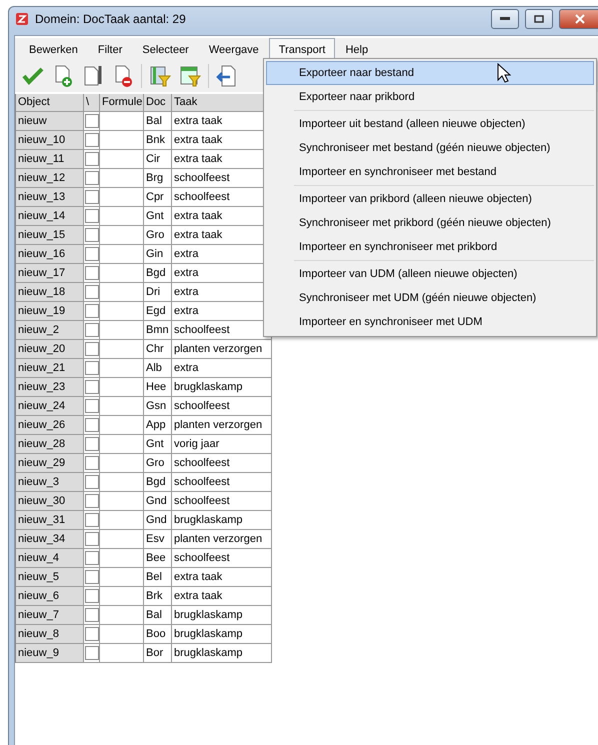 This screenshot has height=745, width=598. What do you see at coordinates (158, 387) in the screenshot?
I see `table-cell: Hee` at bounding box center [158, 387].